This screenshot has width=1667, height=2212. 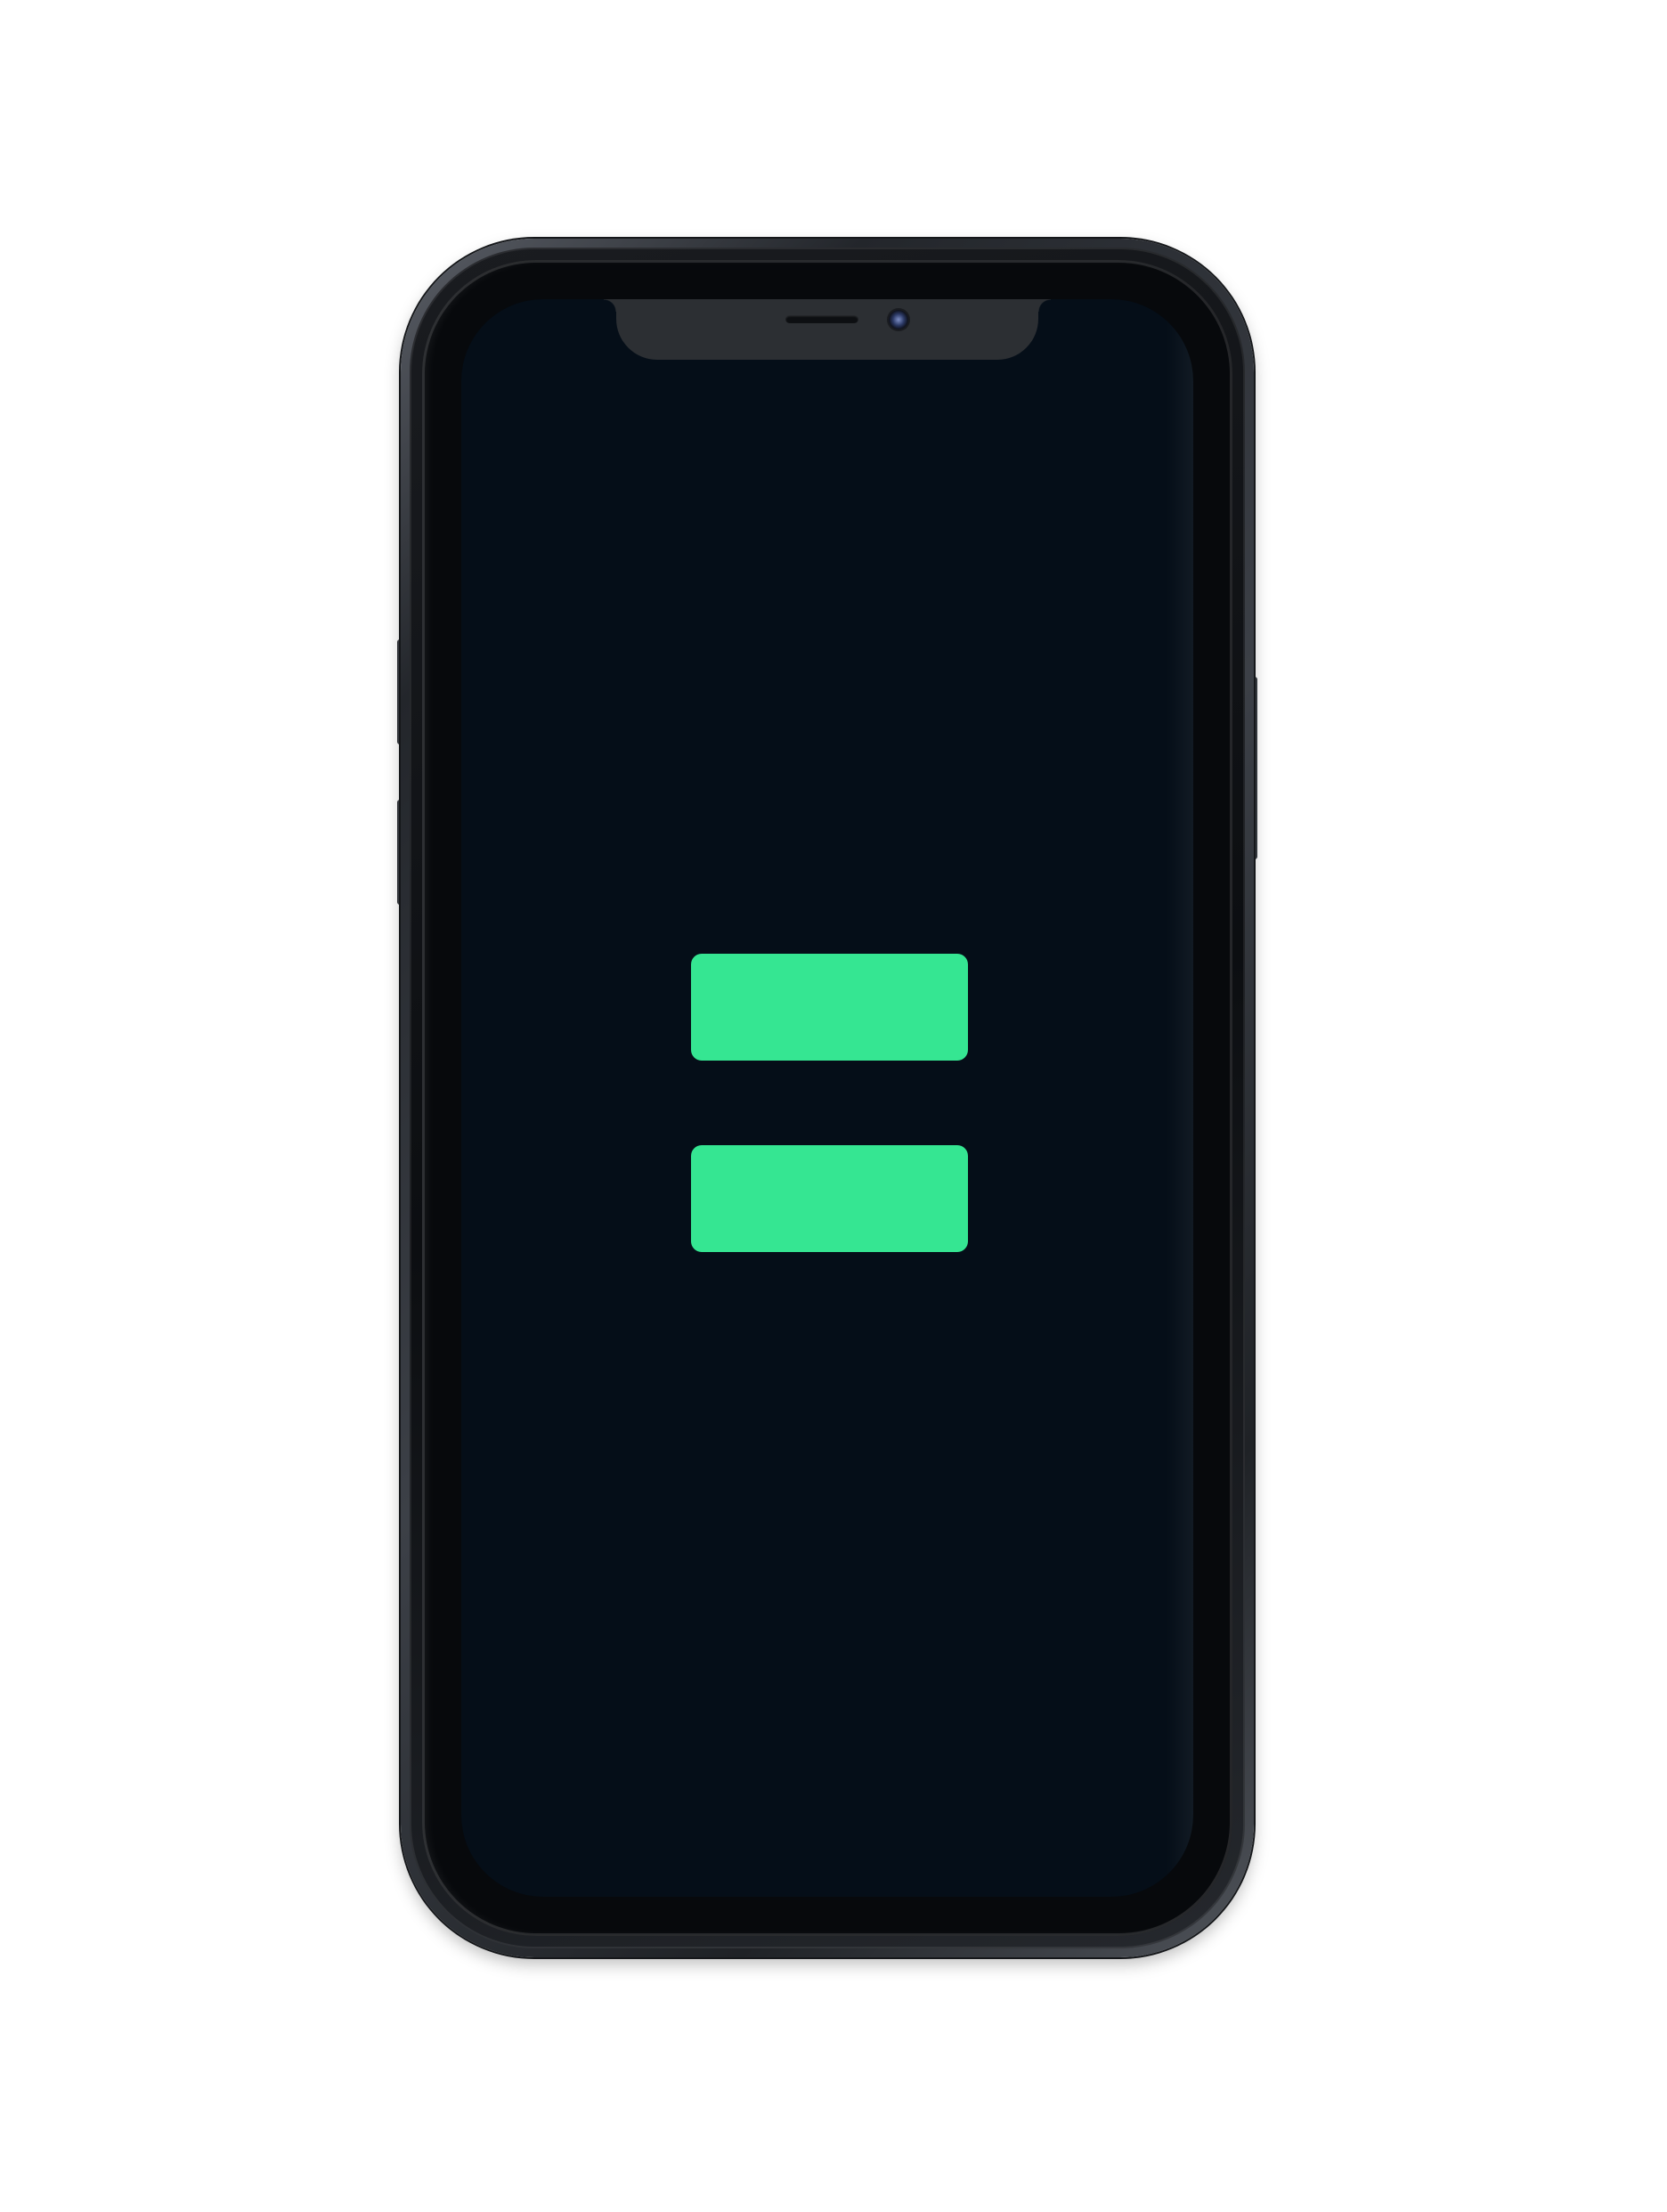 What do you see at coordinates (827, 329) in the screenshot?
I see `notch` at bounding box center [827, 329].